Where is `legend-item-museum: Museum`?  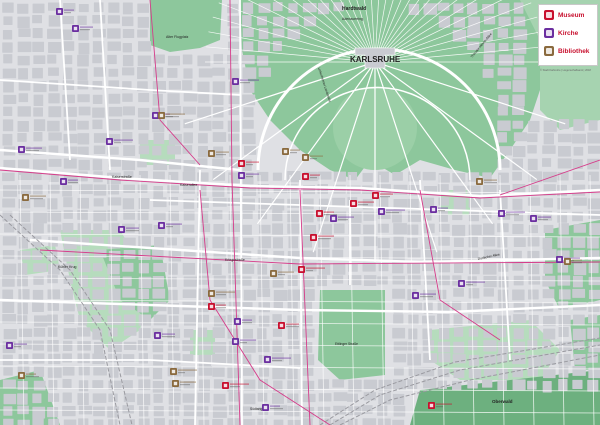
legend-item-museum: Museum is located at coordinates (564, 15).